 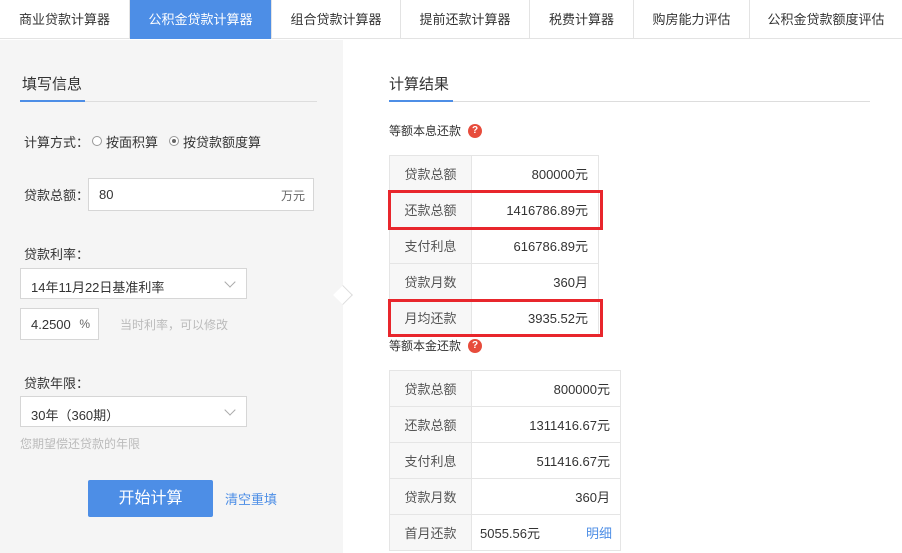 I want to click on row-value: 616786.89元, so click(x=535, y=245).